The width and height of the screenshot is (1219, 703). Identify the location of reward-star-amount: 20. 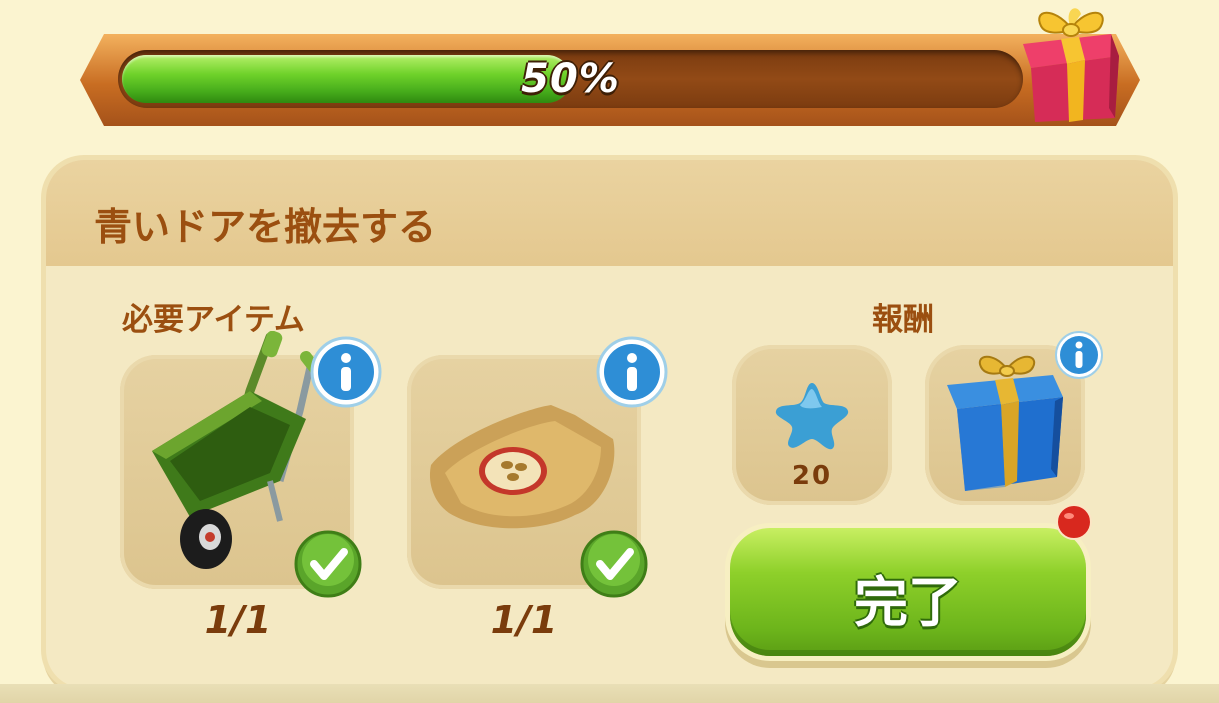
(812, 476).